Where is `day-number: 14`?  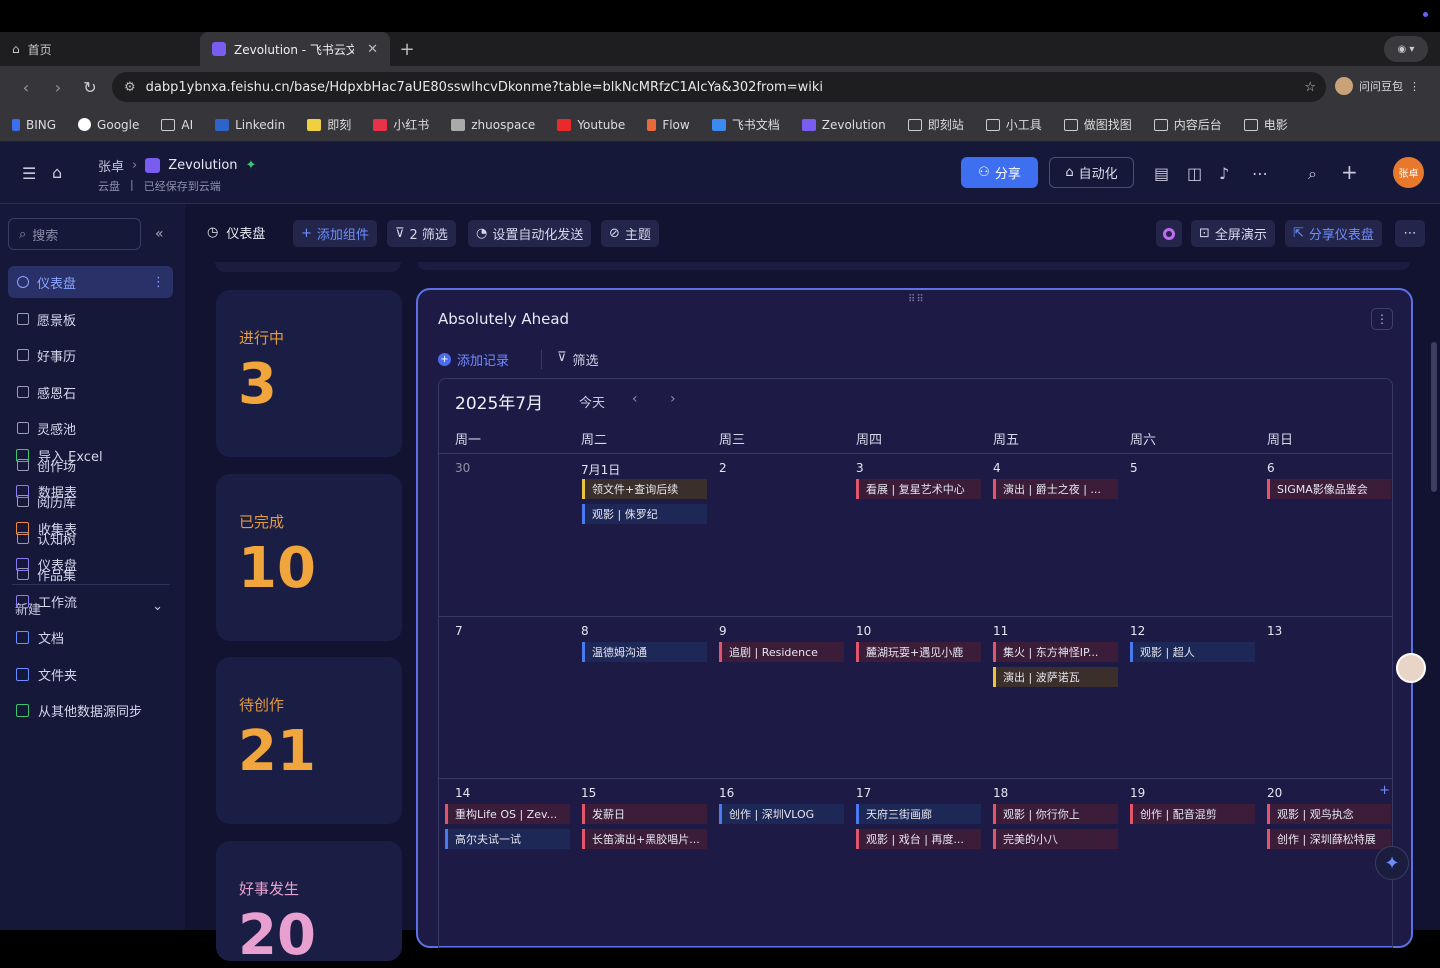
day-number: 14 is located at coordinates (462, 793).